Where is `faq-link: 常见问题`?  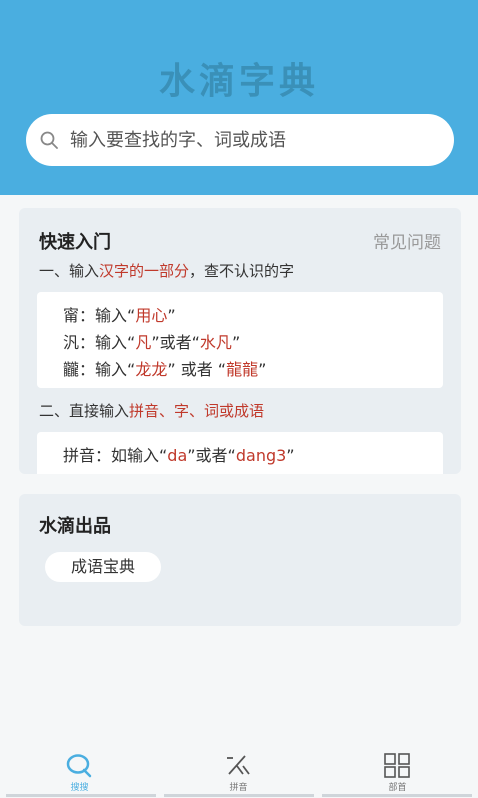
faq-link: 常见问题 is located at coordinates (407, 240).